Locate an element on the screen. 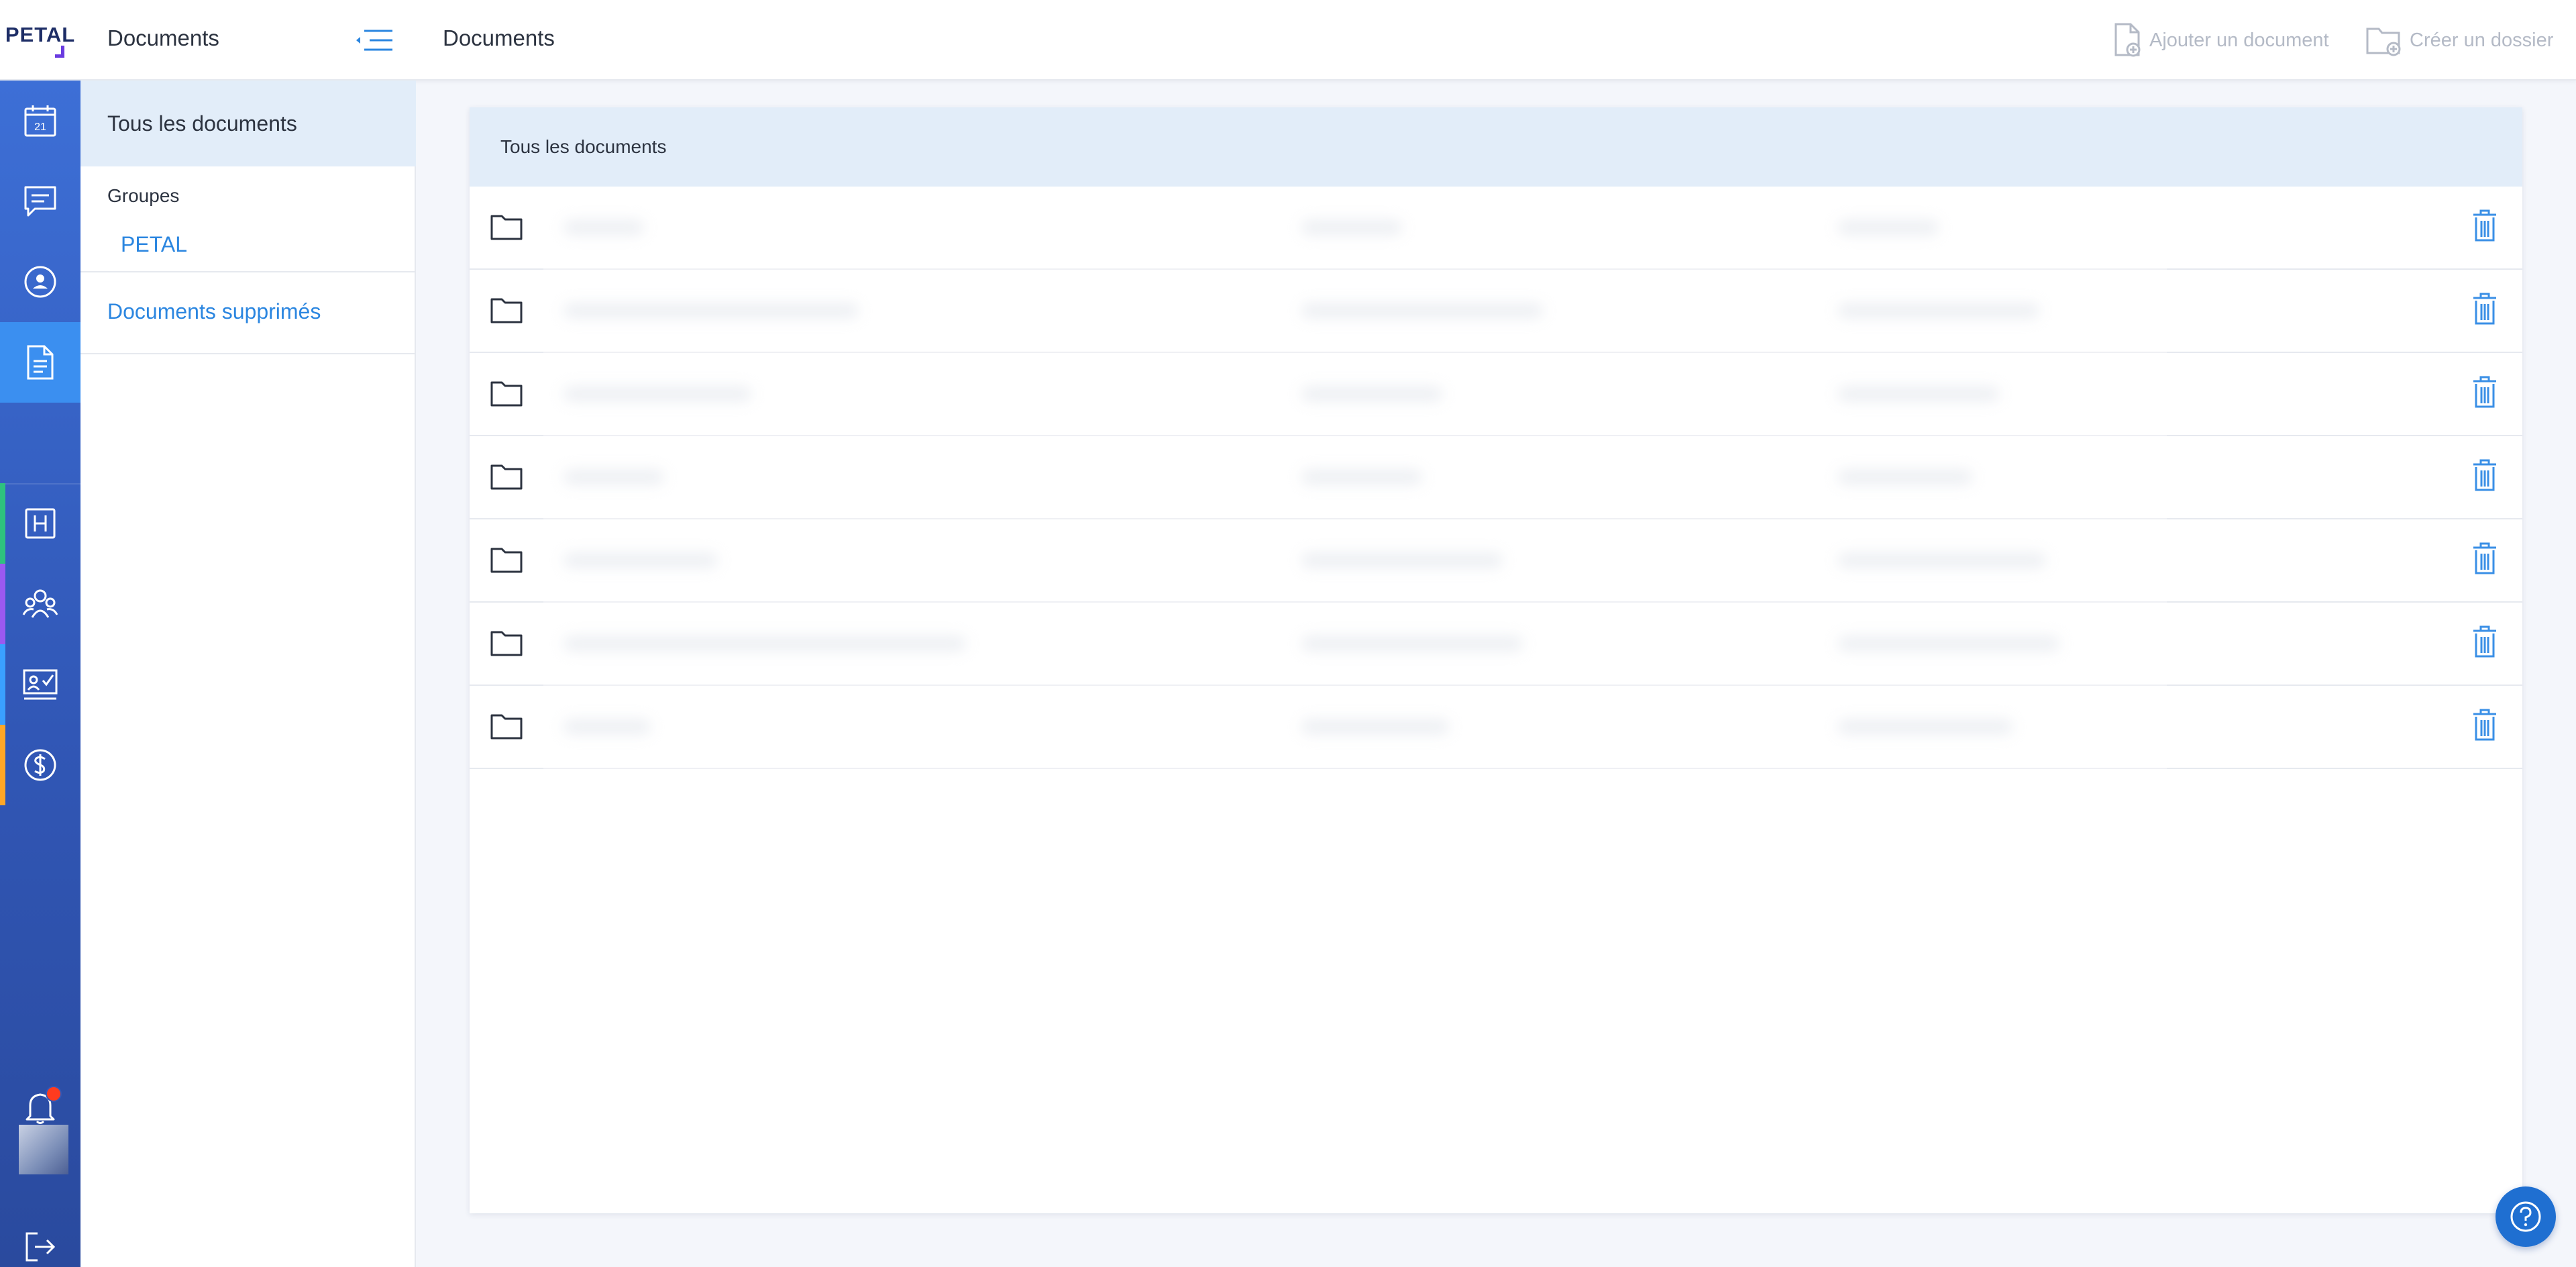  logout-icon is located at coordinates (40, 1247).